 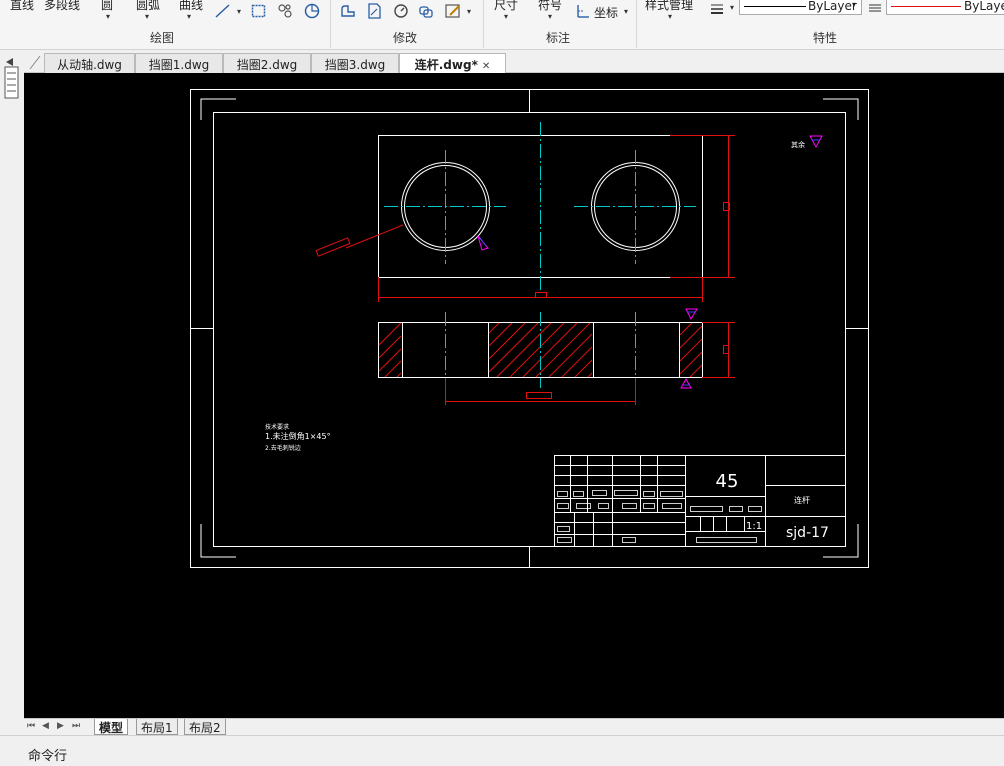 I want to click on annotate-group-title: 标注, so click(x=558, y=38).